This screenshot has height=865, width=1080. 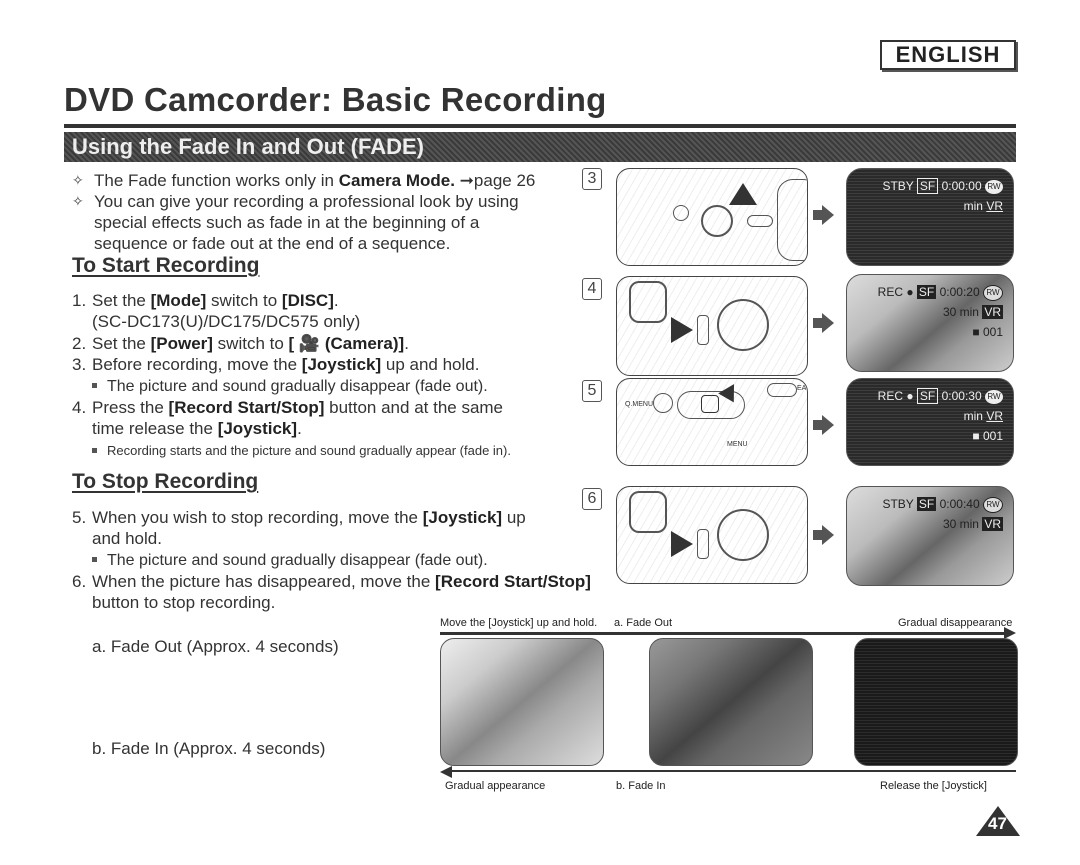 I want to click on section-header: Using the Fade In and Out (FADE), so click(x=540, y=147).